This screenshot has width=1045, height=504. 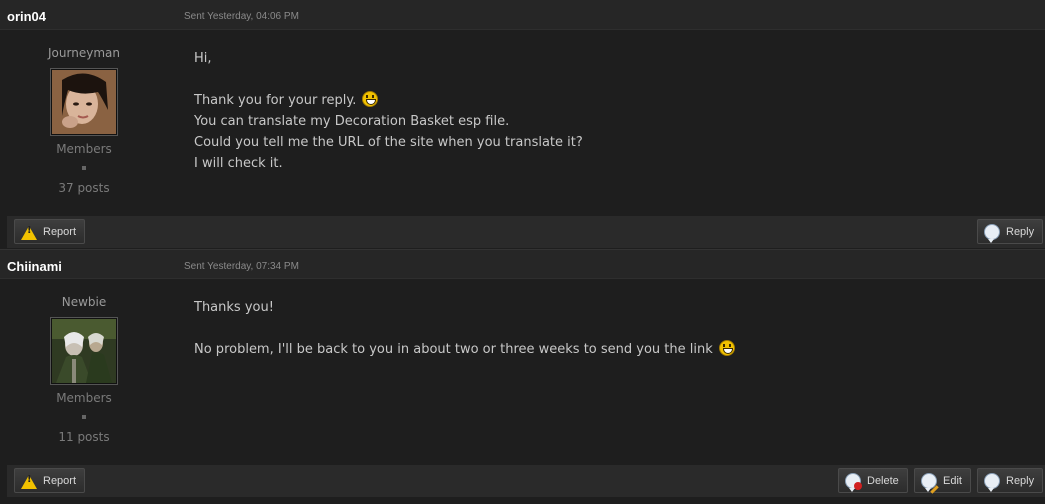 What do you see at coordinates (26, 16) in the screenshot?
I see `author-name: orin04` at bounding box center [26, 16].